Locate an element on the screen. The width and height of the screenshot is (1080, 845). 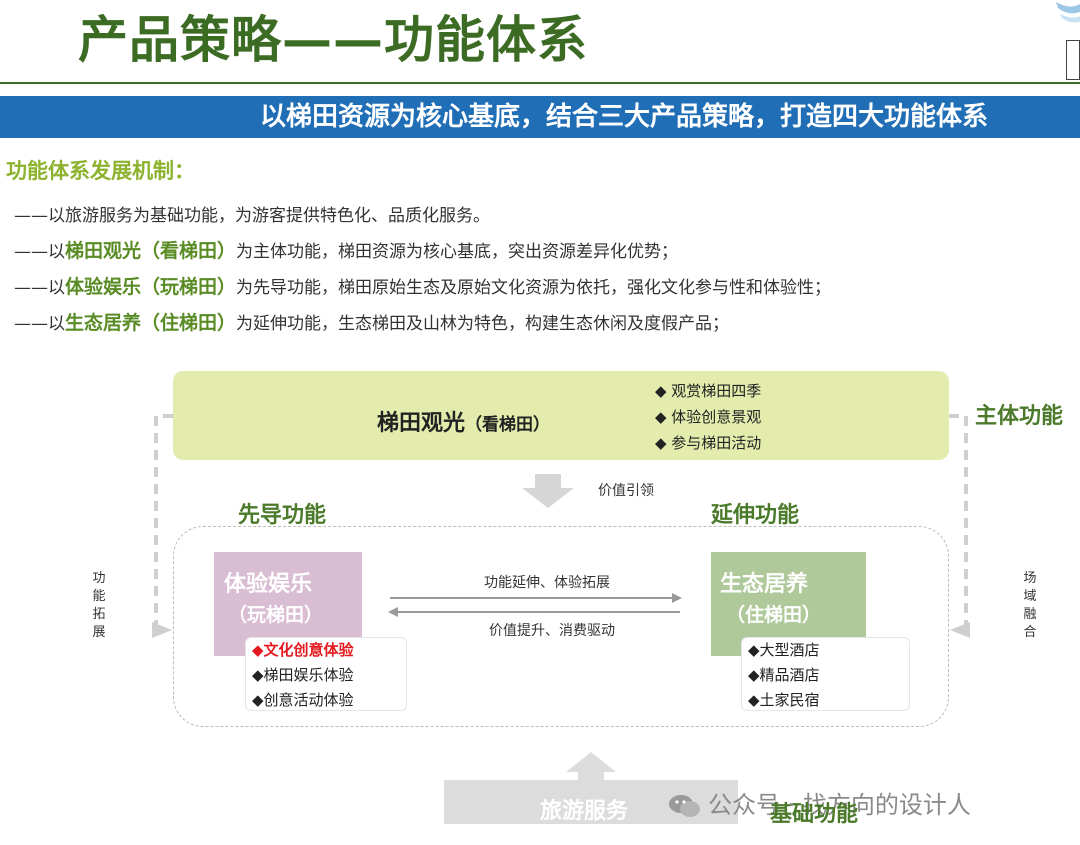
core-function-title: 梯田观光（看梯田） is located at coordinates (464, 423).